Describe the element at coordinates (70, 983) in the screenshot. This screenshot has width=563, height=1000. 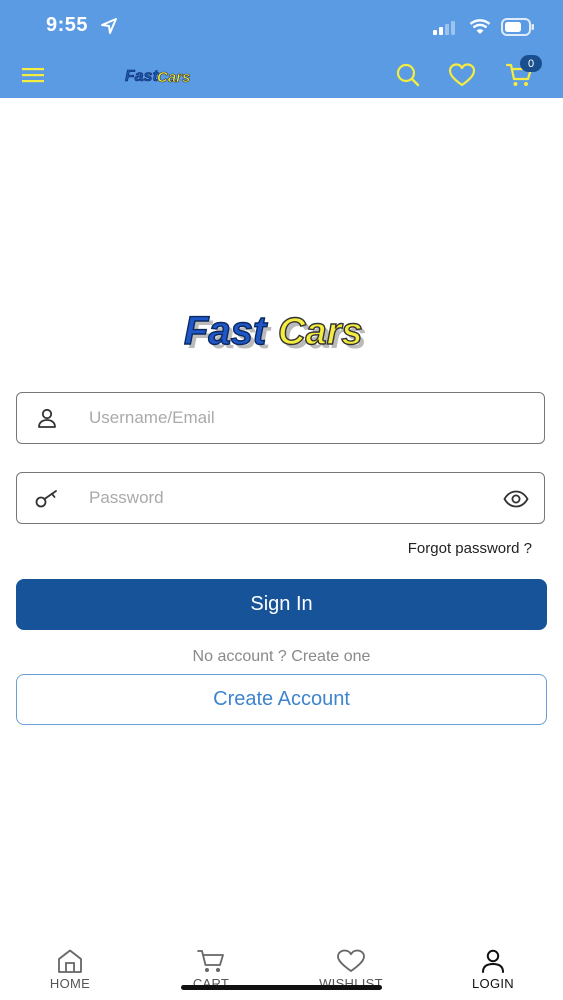
I see `nav-label-home: HOME` at that location.